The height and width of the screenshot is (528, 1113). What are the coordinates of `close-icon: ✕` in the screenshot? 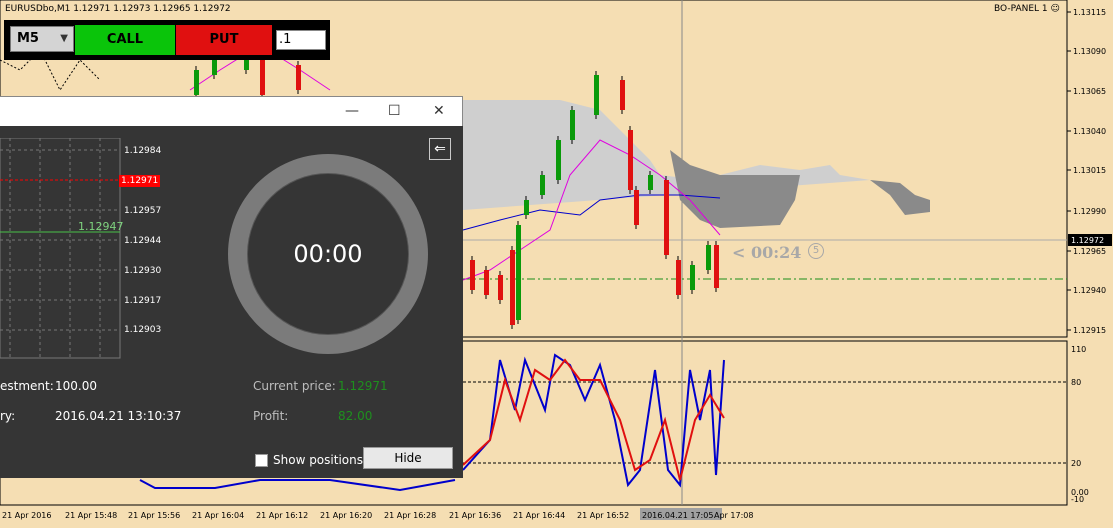 It's located at (439, 111).